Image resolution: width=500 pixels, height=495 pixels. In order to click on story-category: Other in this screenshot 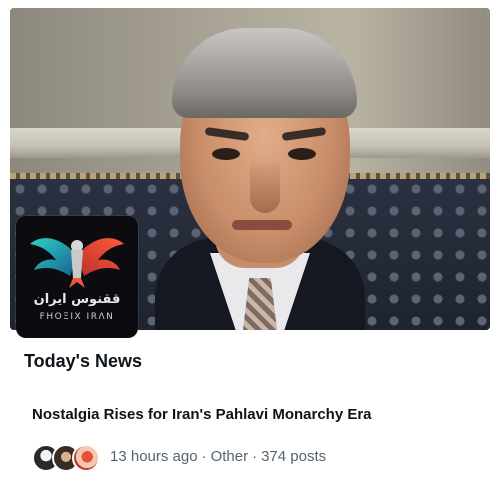, I will do `click(229, 456)`.